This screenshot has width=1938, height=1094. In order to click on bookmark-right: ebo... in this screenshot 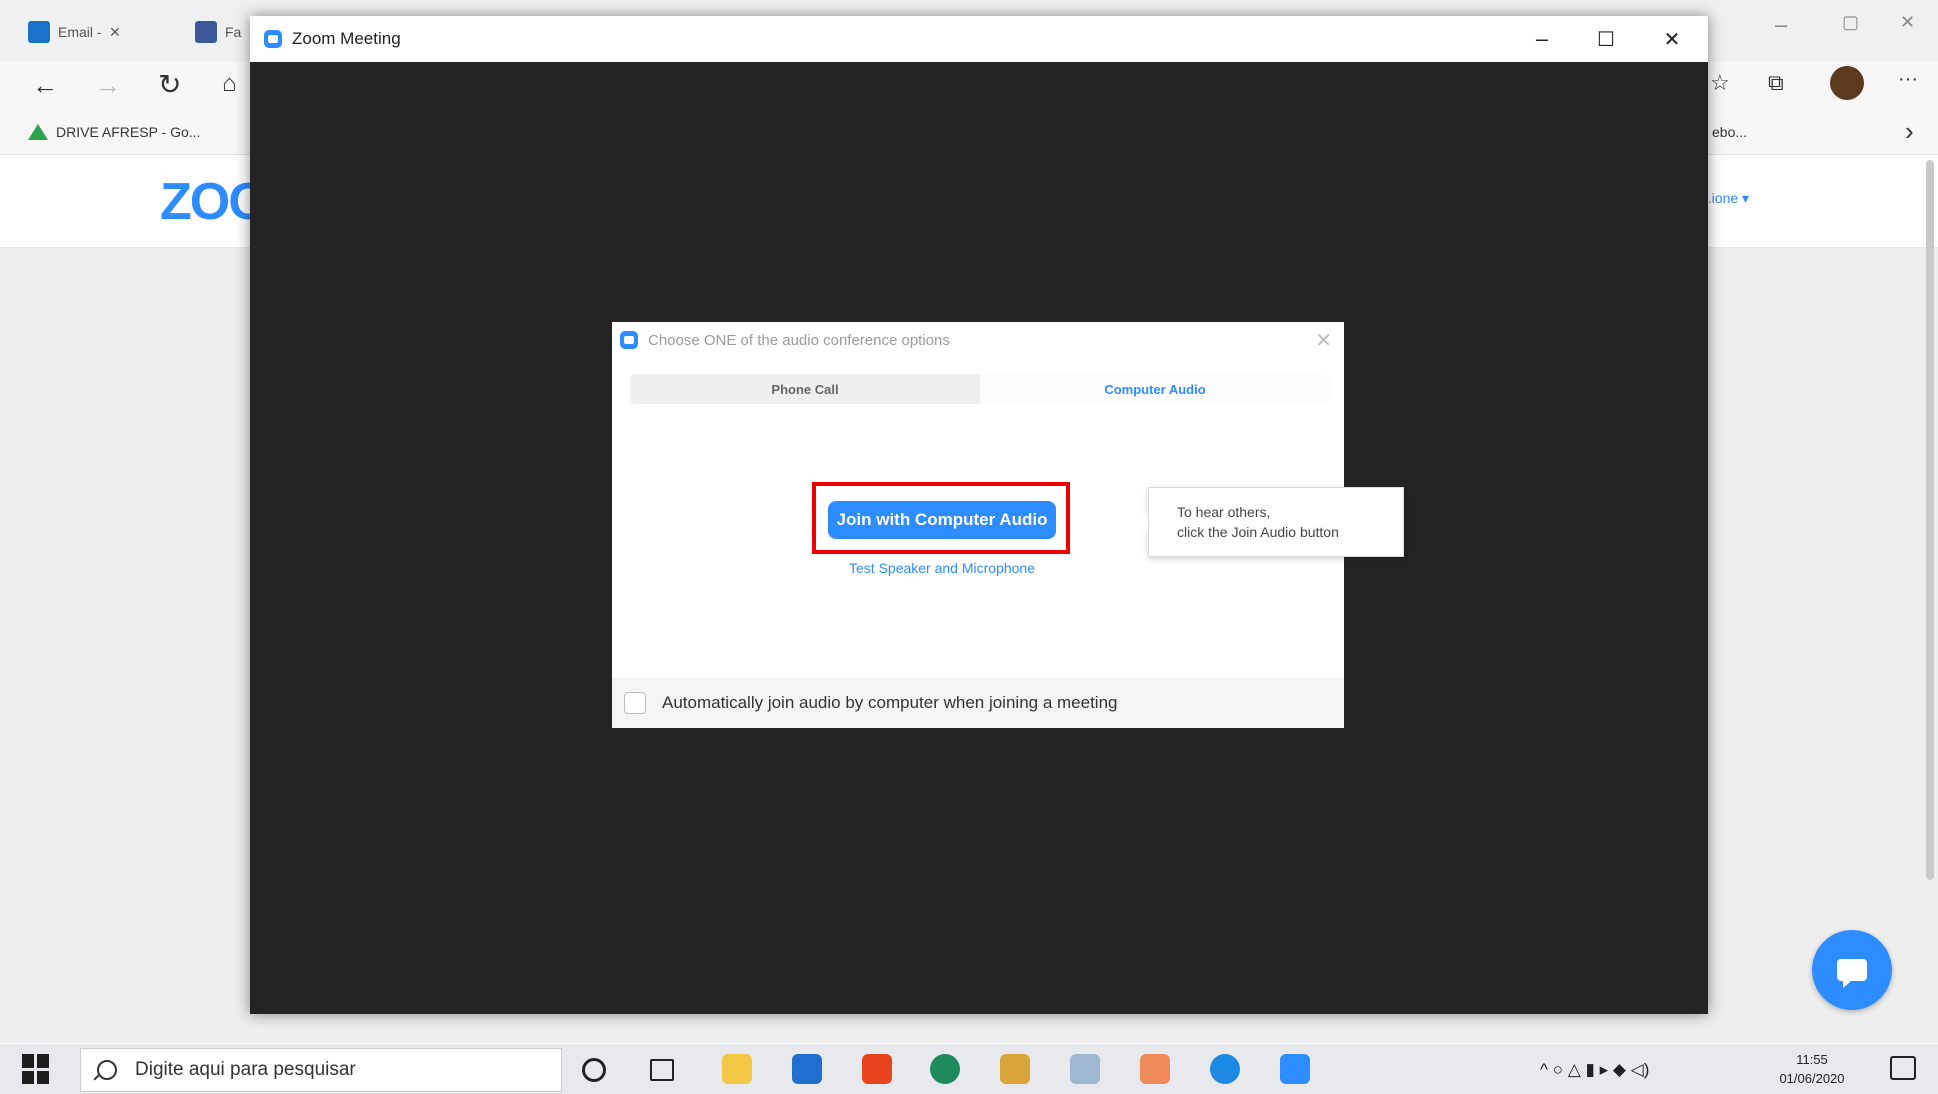, I will do `click(1729, 132)`.